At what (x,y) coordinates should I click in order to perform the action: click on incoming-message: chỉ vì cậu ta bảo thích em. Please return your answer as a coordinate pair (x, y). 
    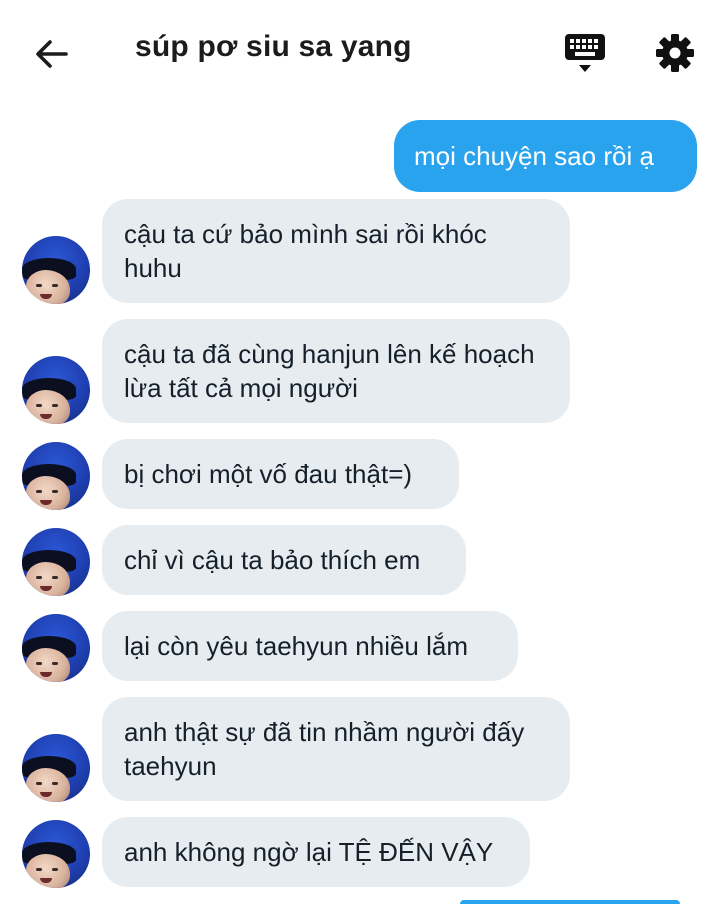
    Looking at the image, I should click on (284, 560).